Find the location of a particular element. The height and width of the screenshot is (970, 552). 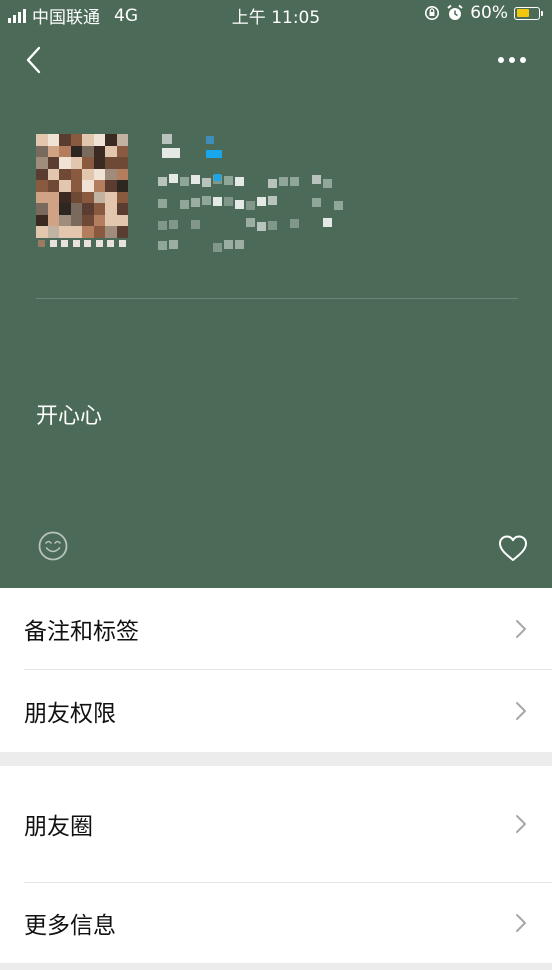

smile-icon is located at coordinates (53, 546).